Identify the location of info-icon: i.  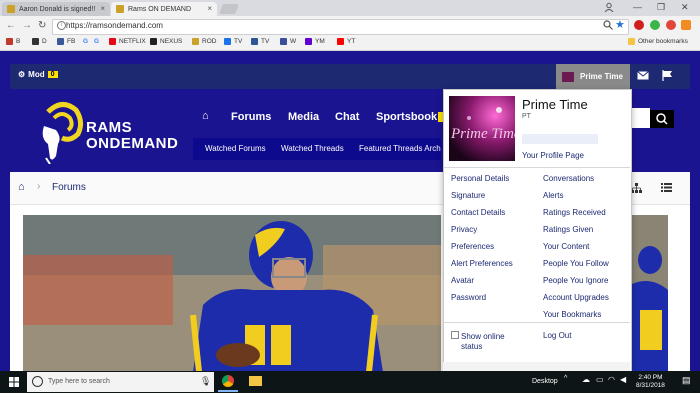
(61, 25).